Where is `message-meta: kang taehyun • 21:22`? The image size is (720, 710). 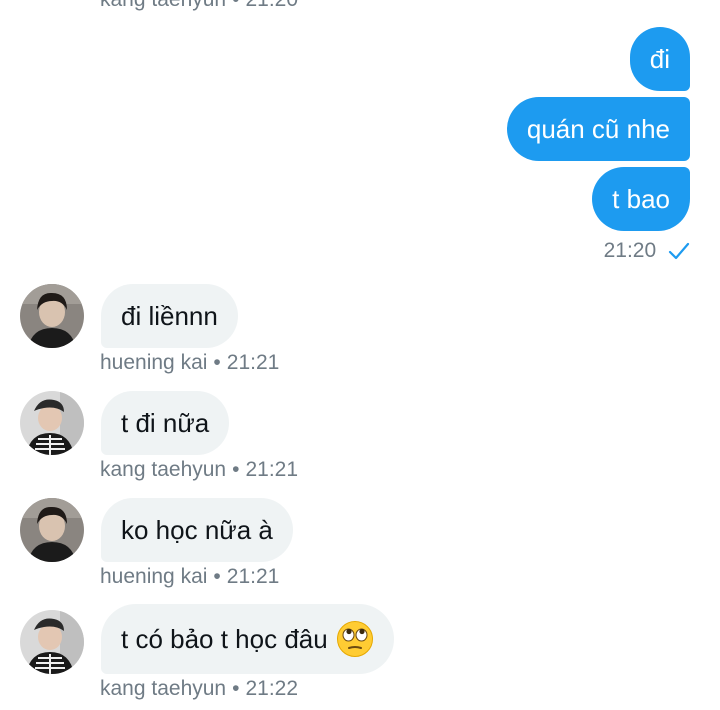
message-meta: kang taehyun • 21:22 is located at coordinates (199, 689).